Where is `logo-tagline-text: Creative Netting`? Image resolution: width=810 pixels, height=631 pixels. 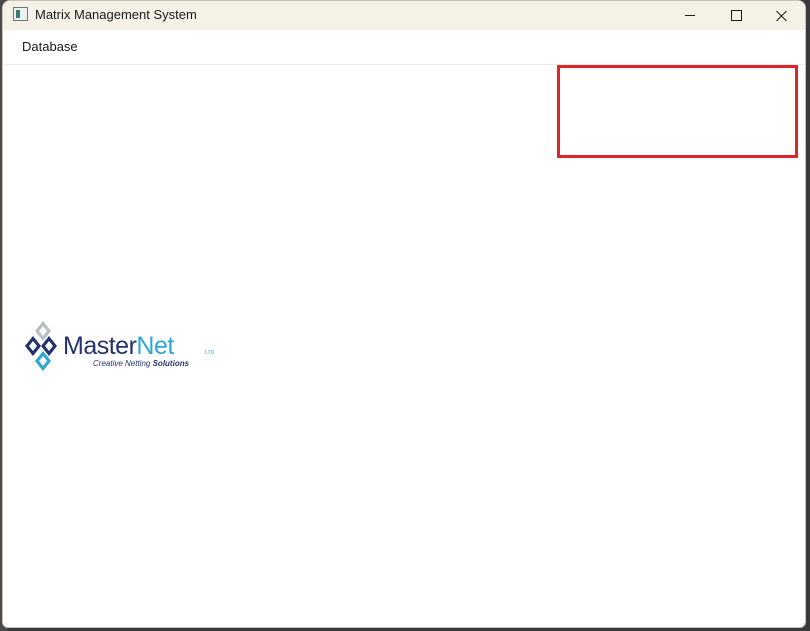 logo-tagline-text: Creative Netting is located at coordinates (123, 363).